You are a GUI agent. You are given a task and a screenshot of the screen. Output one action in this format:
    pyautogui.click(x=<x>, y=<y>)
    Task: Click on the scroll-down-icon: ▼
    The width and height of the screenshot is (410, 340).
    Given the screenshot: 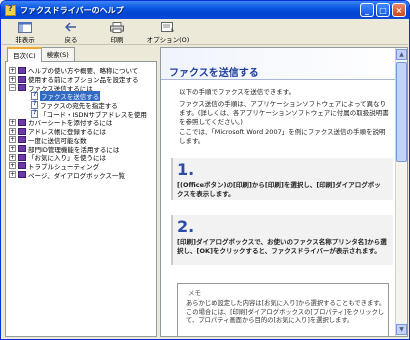 What is the action you would take?
    pyautogui.click(x=401, y=329)
    